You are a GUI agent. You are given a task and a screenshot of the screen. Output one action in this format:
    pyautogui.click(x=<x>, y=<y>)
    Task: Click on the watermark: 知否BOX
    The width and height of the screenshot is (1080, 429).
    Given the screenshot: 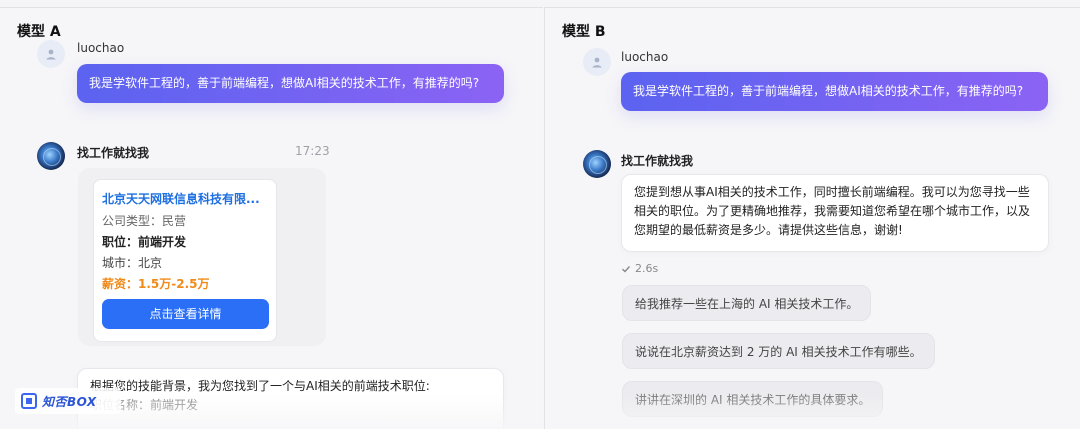 What is the action you would take?
    pyautogui.click(x=68, y=401)
    